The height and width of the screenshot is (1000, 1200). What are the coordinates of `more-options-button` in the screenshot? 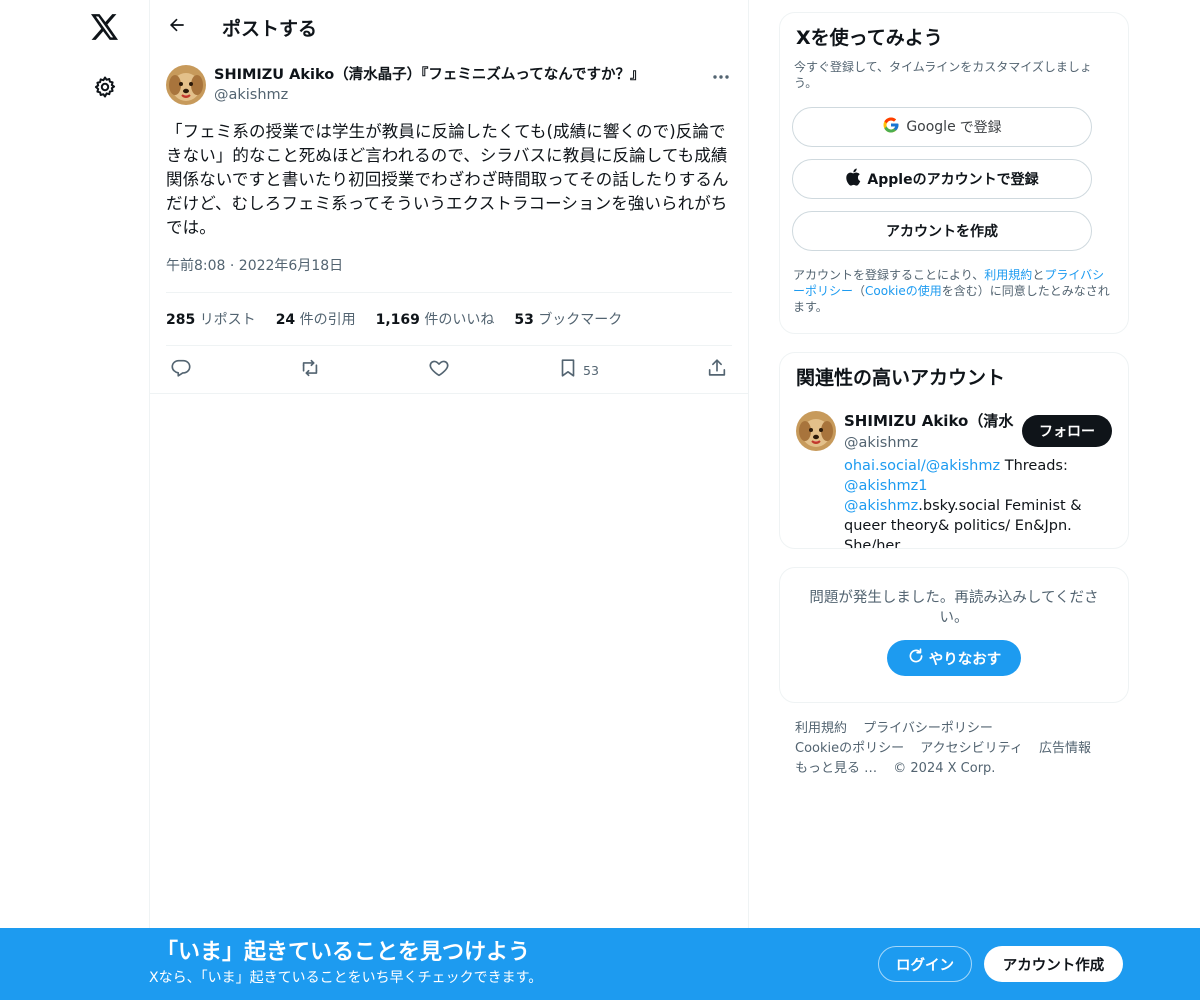 It's located at (721, 74).